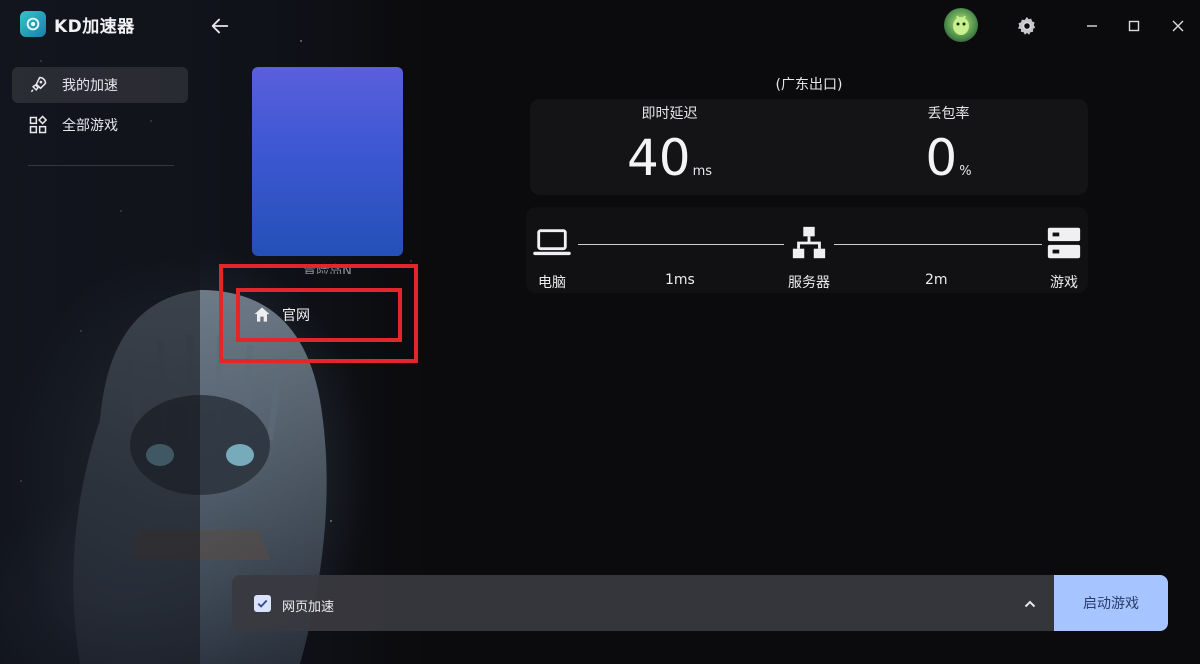 This screenshot has height=664, width=1200. Describe the element at coordinates (90, 86) in the screenshot. I see `sidebar-item-label: 我的加速` at that location.